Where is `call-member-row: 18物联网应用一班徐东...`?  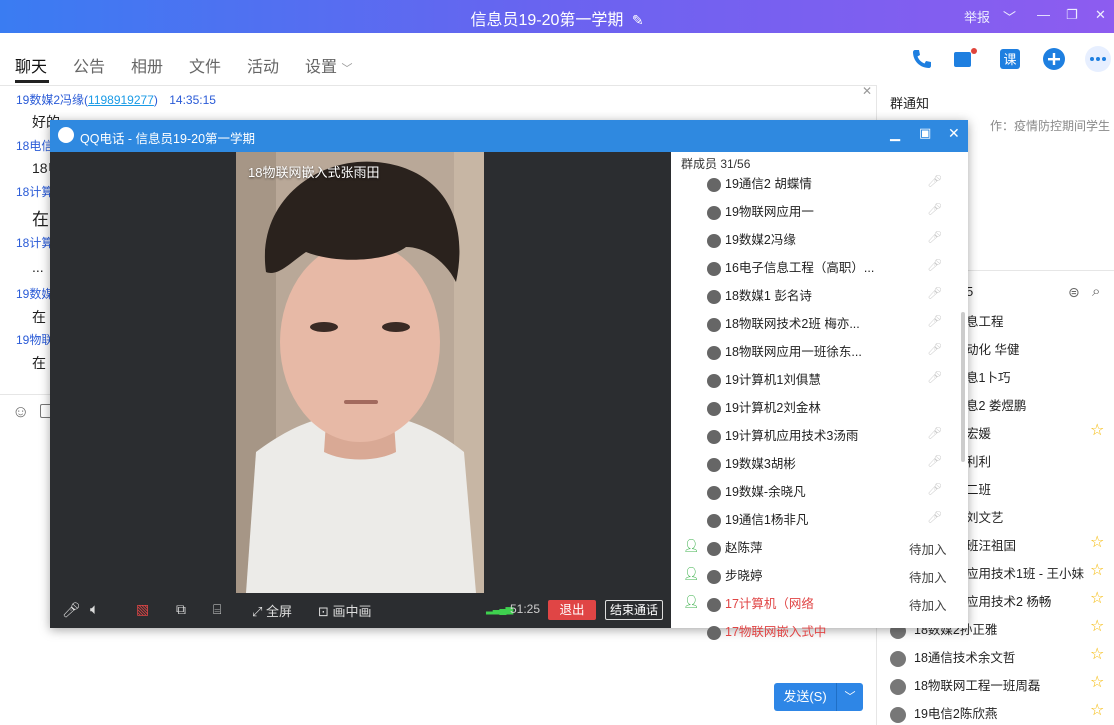
call-member-row: 18物联网应用一班徐东... is located at coordinates (784, 351).